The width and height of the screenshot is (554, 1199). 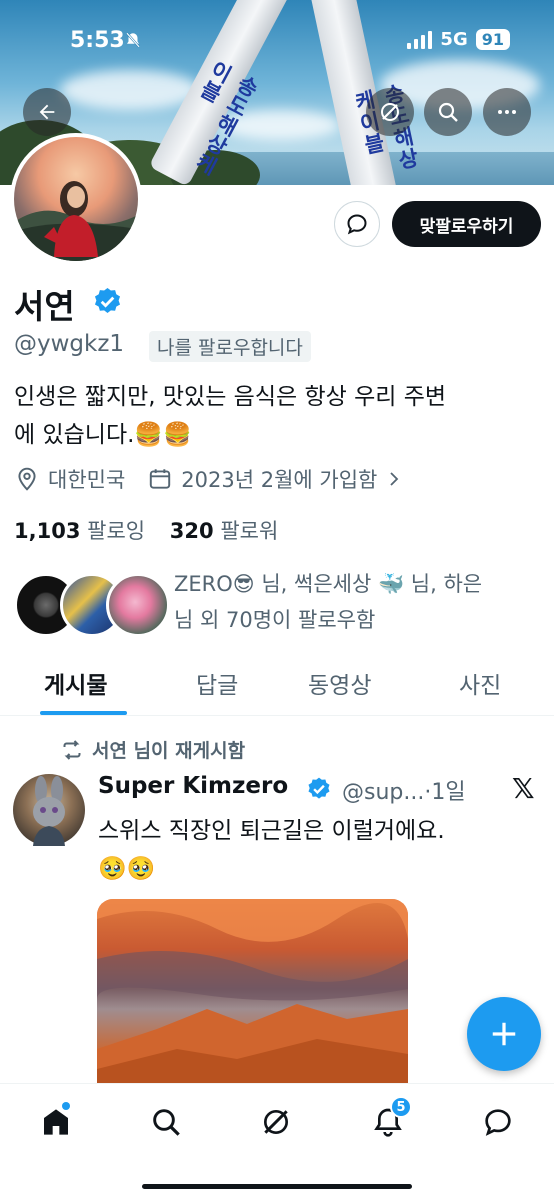 What do you see at coordinates (275, 620) in the screenshot?
I see `mutuals-line: 님 외 70명이 팔로우함` at bounding box center [275, 620].